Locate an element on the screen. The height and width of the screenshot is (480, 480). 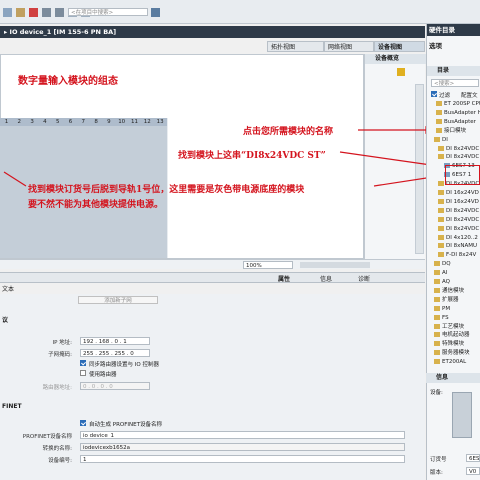
profinet-name-field: io device_1 is located at coordinates (242, 435).